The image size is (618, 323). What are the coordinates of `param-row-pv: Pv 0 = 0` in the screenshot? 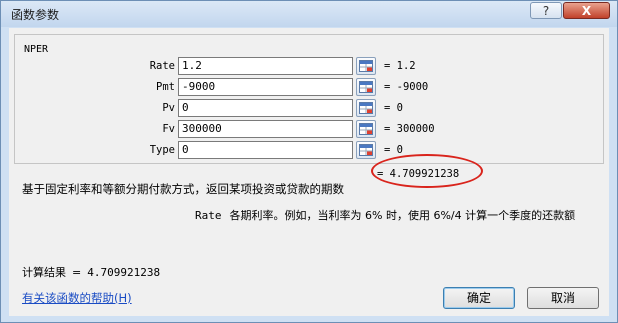 It's located at (310, 109).